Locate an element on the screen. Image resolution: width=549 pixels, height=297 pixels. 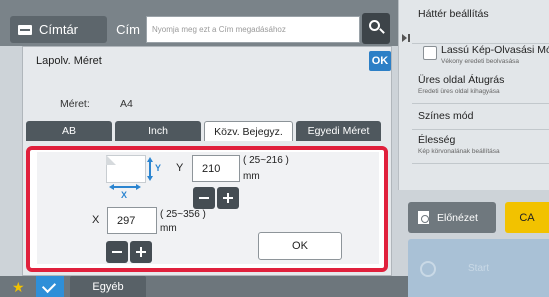
name-label: Cím is located at coordinates (128, 29).